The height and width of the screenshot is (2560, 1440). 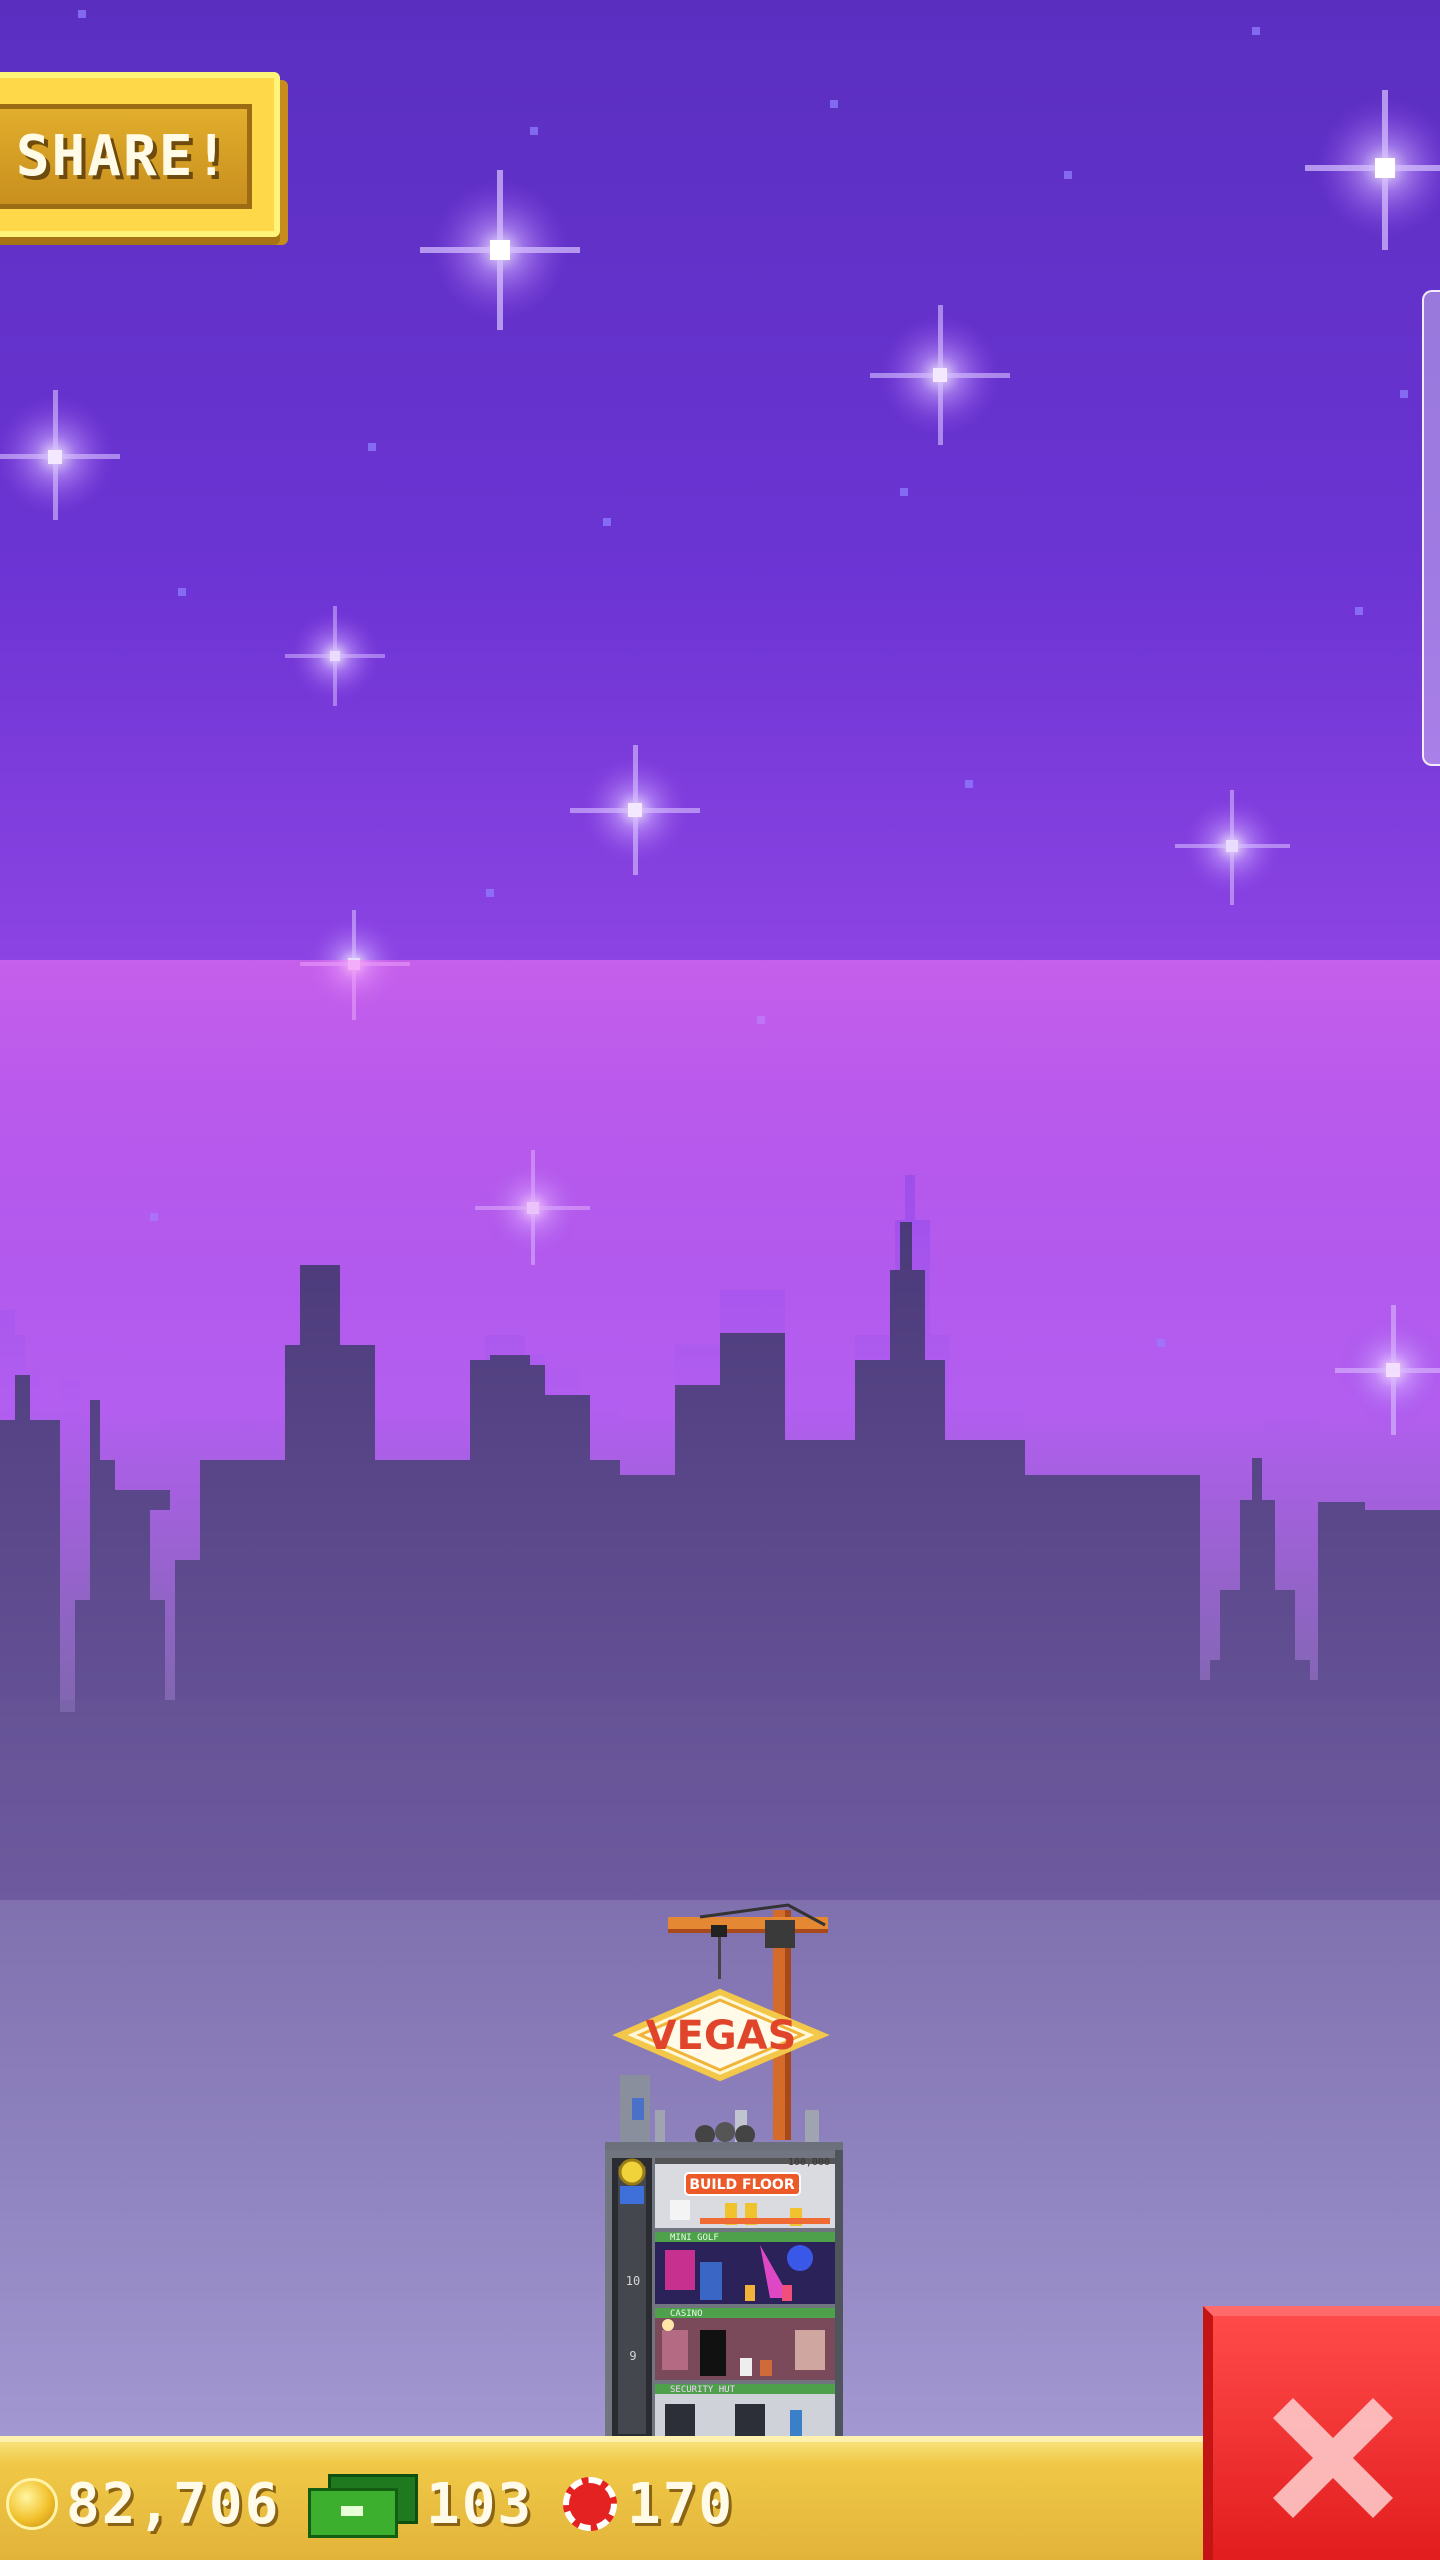 I want to click on floor-security-hut: SECURITY HUT, so click(x=745, y=2412).